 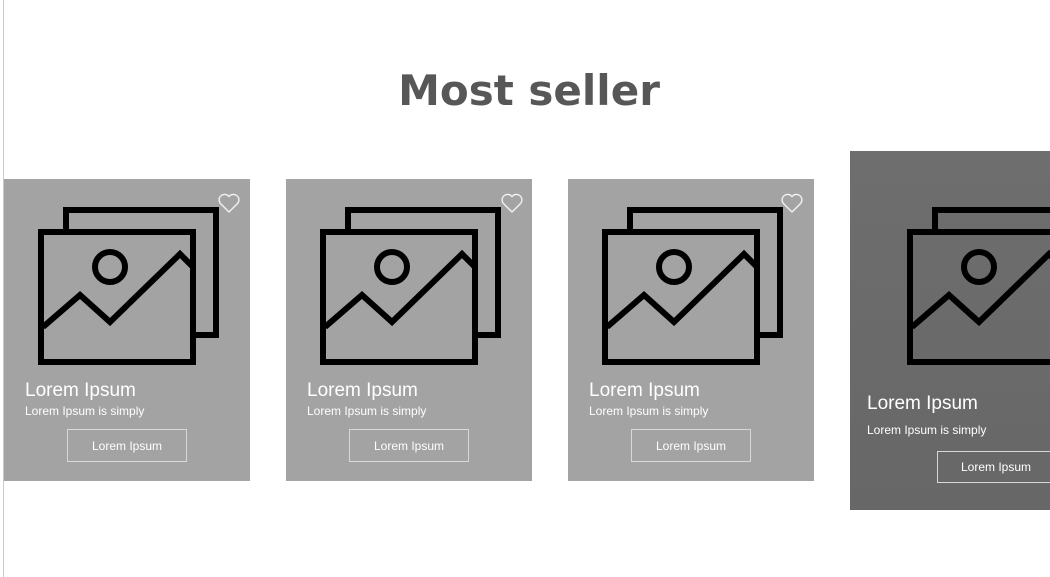 I want to click on section-title: Most seller, so click(x=529, y=90).